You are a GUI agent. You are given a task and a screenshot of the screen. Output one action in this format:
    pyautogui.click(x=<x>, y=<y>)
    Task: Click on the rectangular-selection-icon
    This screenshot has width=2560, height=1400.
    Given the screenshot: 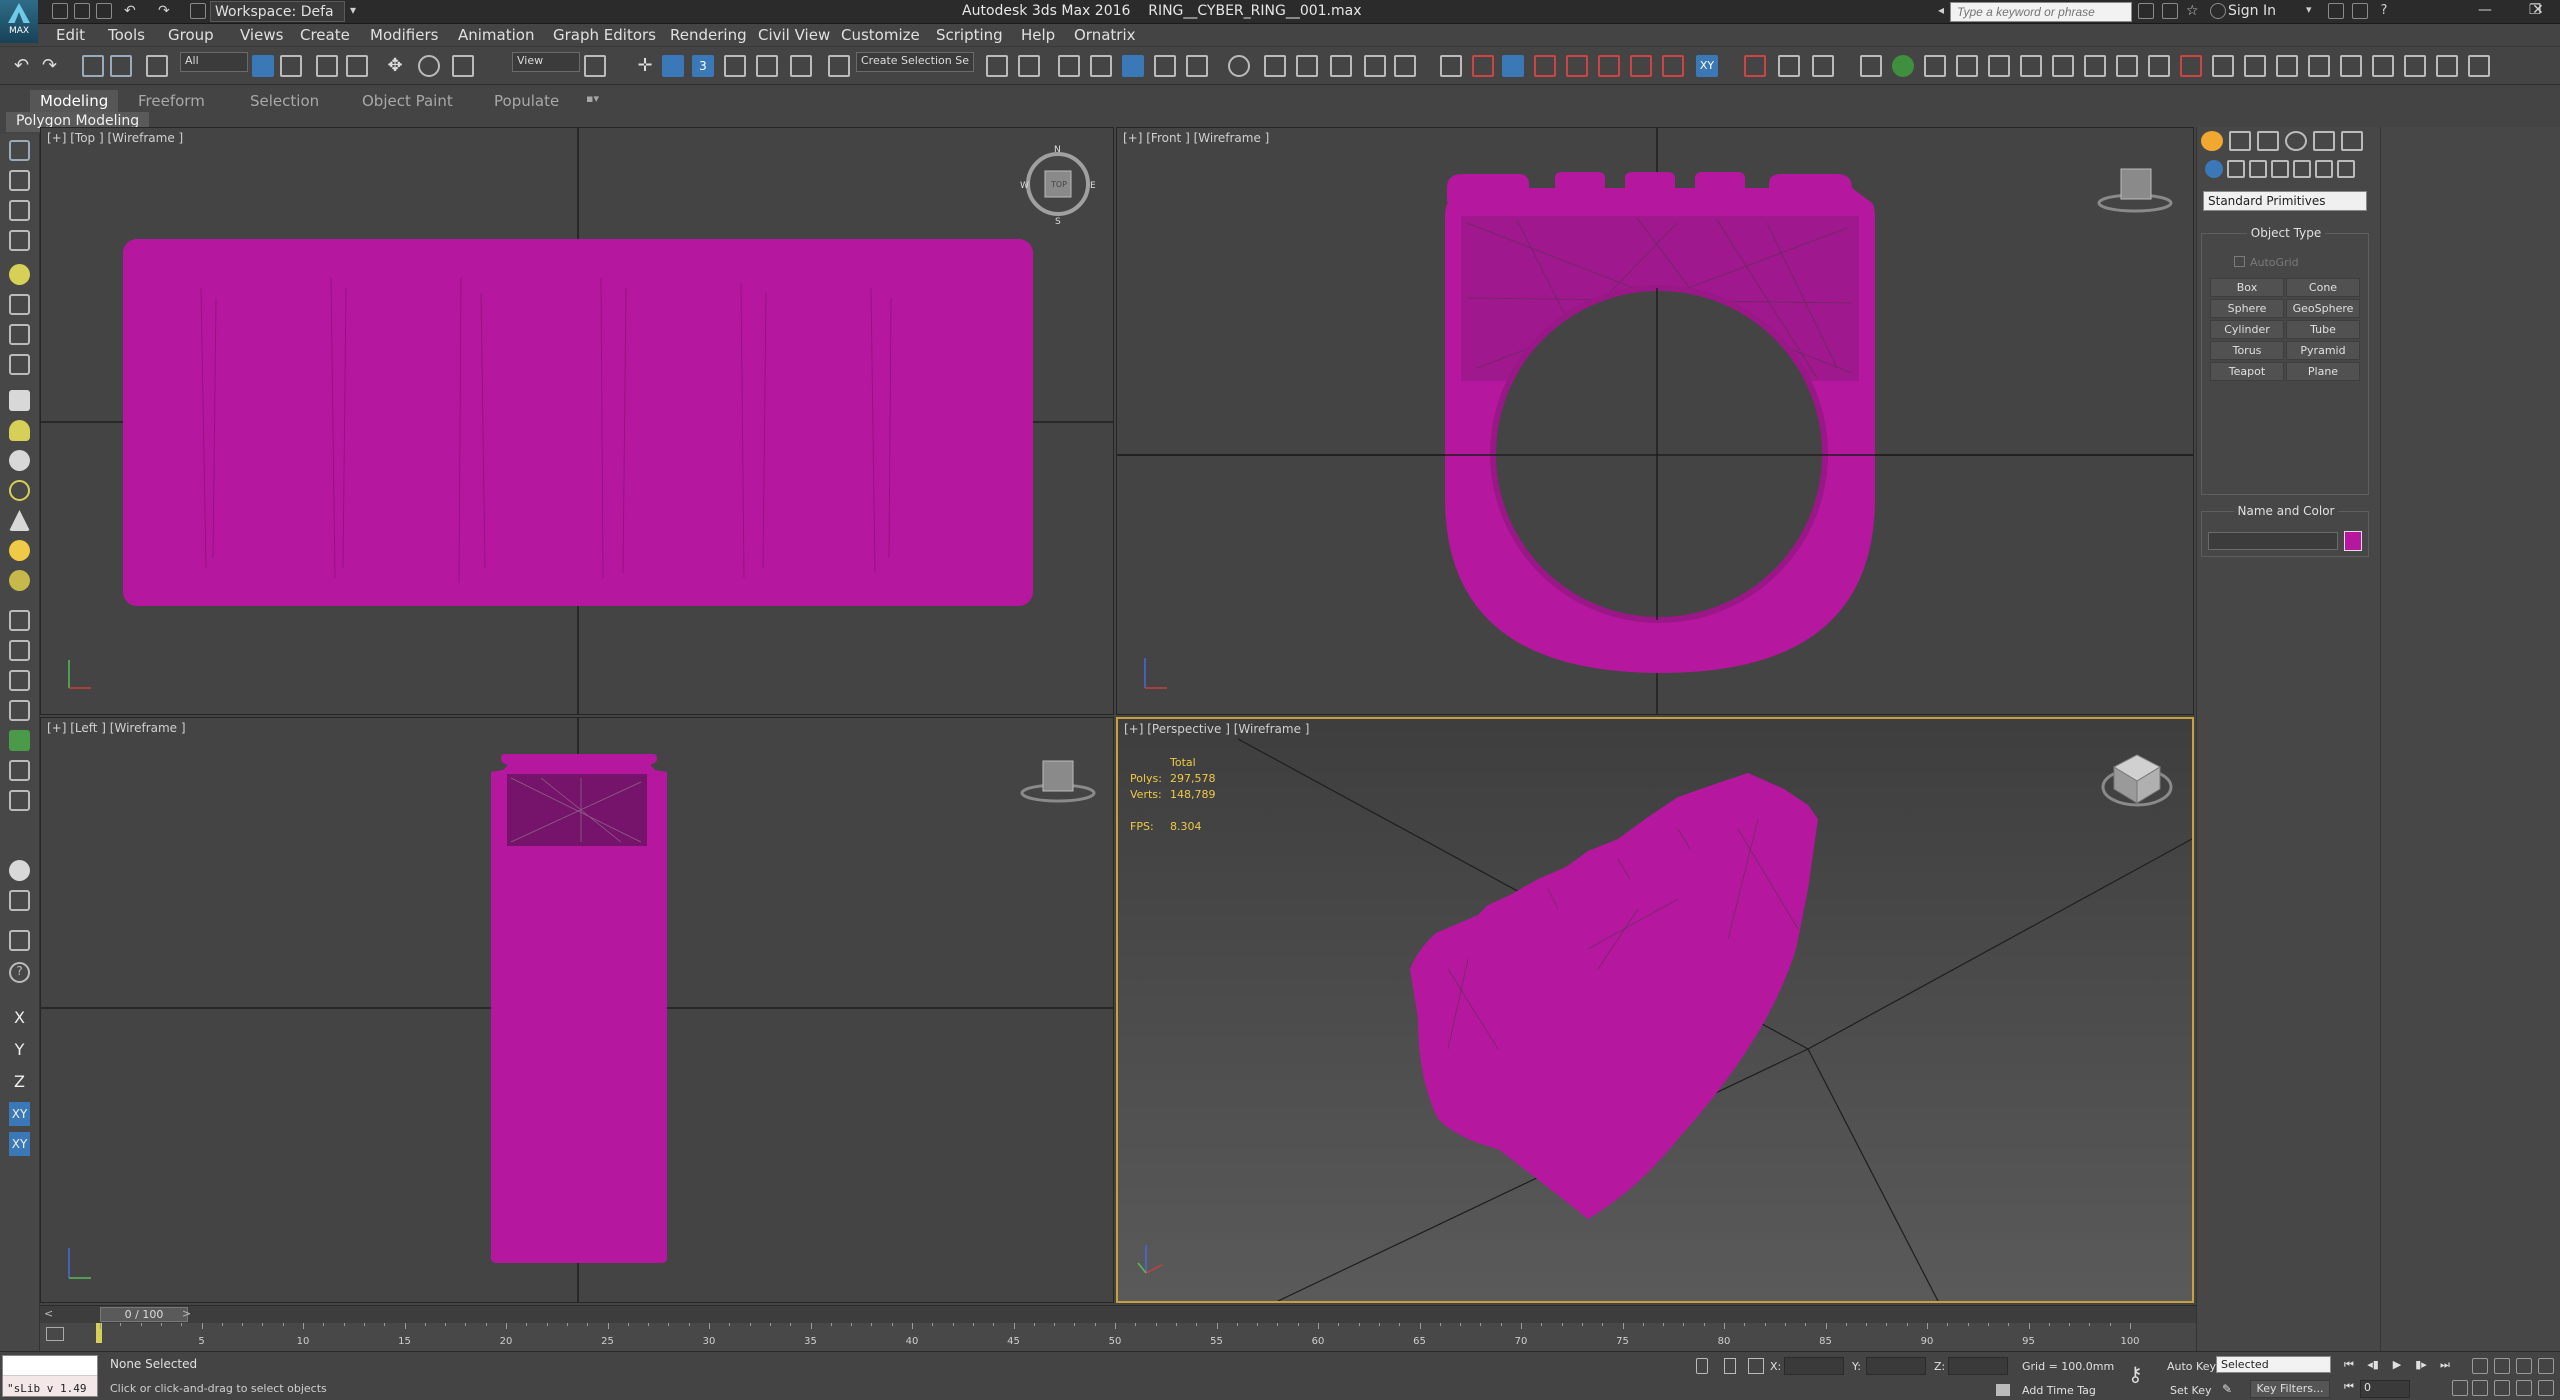 What is the action you would take?
    pyautogui.click(x=327, y=66)
    